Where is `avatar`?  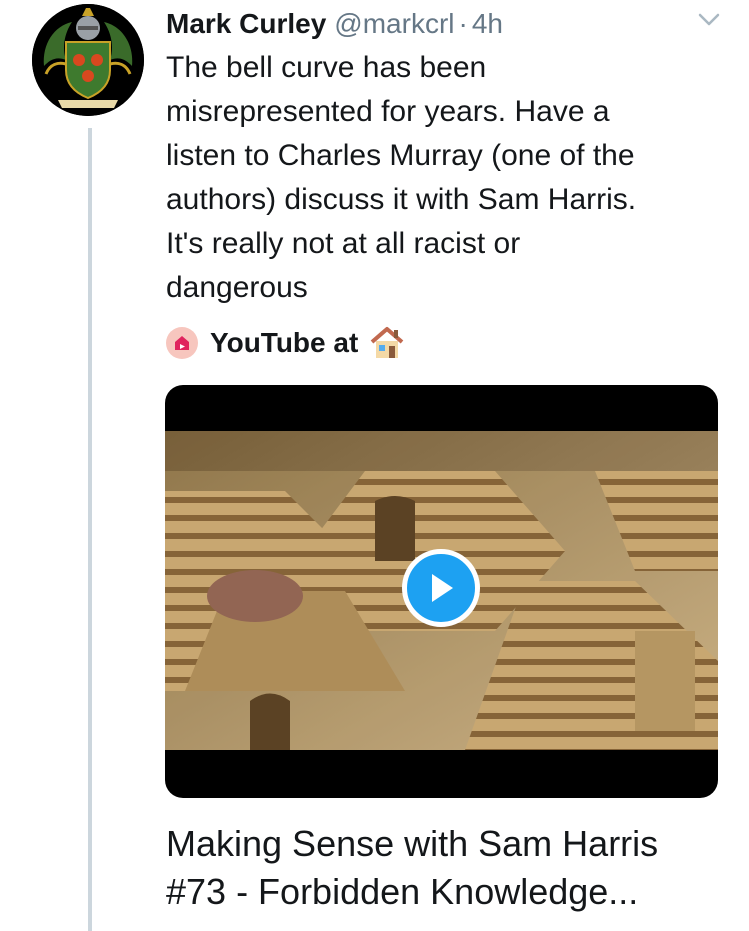
avatar is located at coordinates (88, 60).